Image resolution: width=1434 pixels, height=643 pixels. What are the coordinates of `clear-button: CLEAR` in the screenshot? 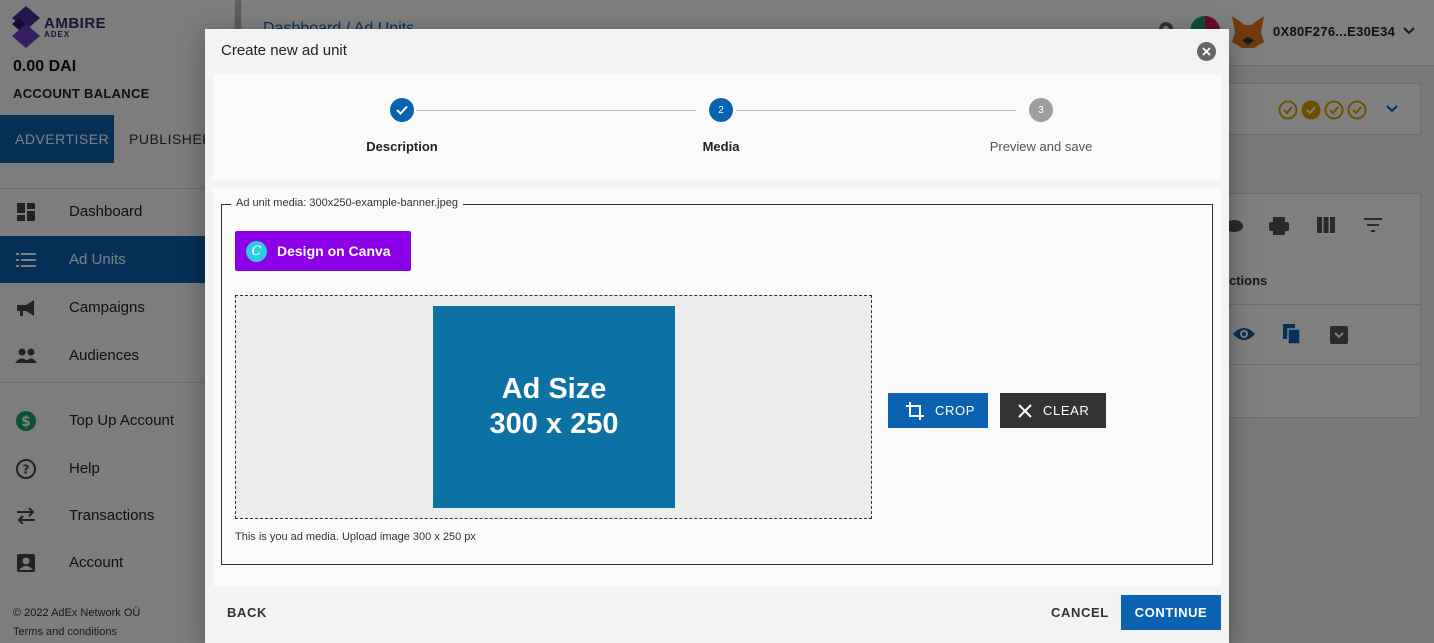 It's located at (1053, 410).